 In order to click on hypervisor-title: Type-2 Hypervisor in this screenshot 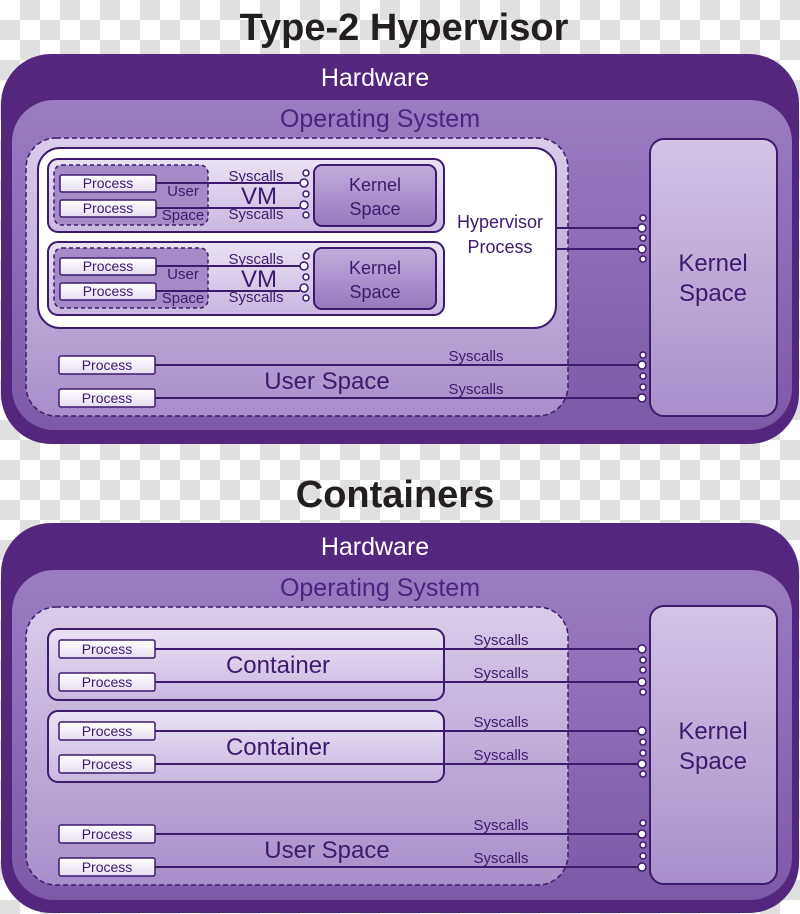, I will do `click(404, 28)`.